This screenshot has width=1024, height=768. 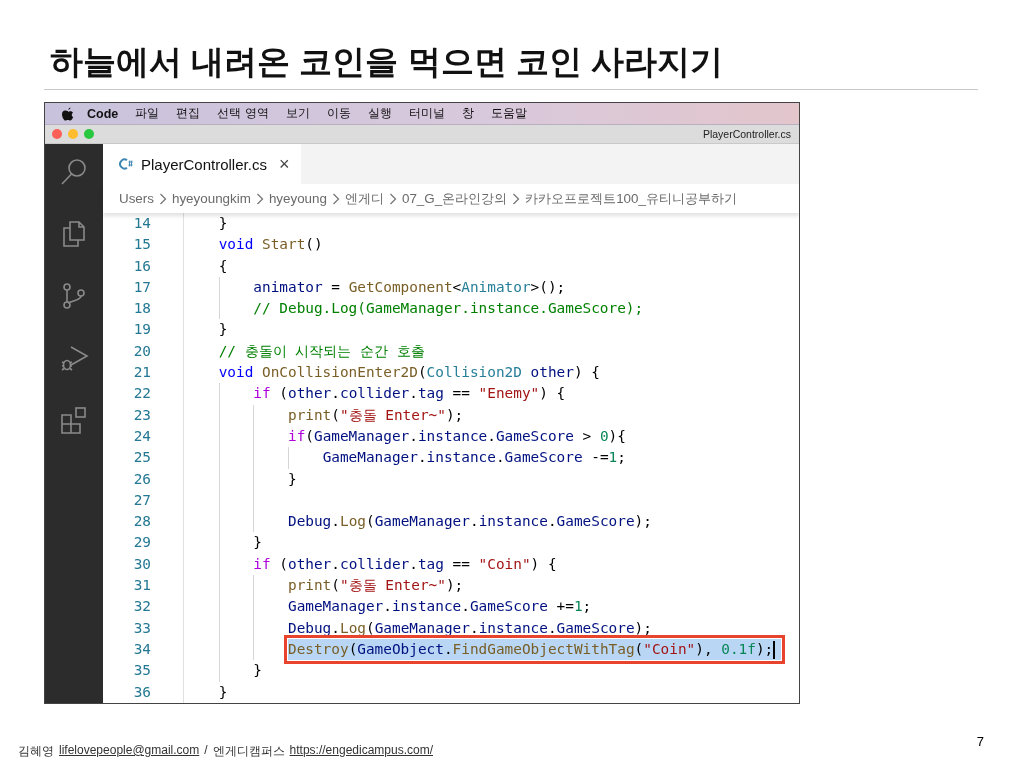 What do you see at coordinates (136, 198) in the screenshot?
I see `breadcrumb-item: Users` at bounding box center [136, 198].